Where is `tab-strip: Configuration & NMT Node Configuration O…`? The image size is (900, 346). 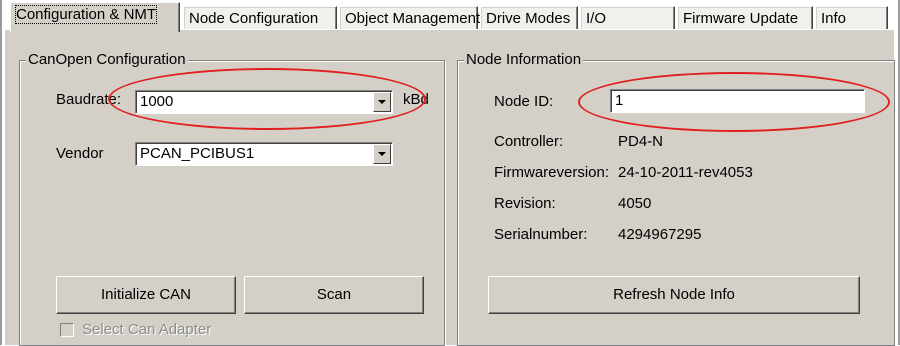
tab-strip: Configuration & NMT Node Configuration O… is located at coordinates (450, 16).